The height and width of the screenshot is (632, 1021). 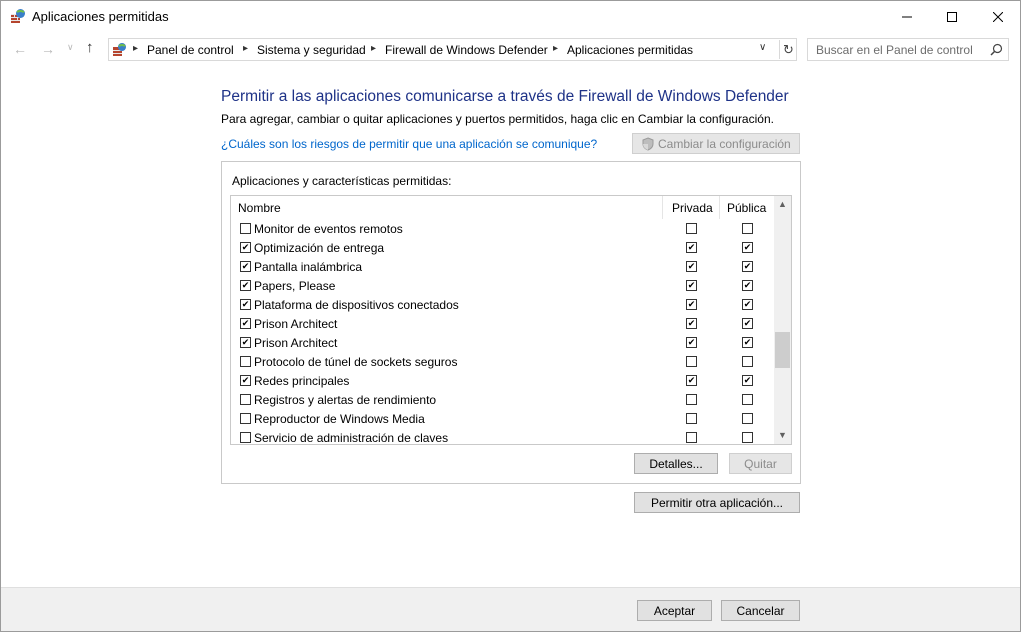 I want to click on app-row: Reproductor de Windows Media, so click(x=502, y=418).